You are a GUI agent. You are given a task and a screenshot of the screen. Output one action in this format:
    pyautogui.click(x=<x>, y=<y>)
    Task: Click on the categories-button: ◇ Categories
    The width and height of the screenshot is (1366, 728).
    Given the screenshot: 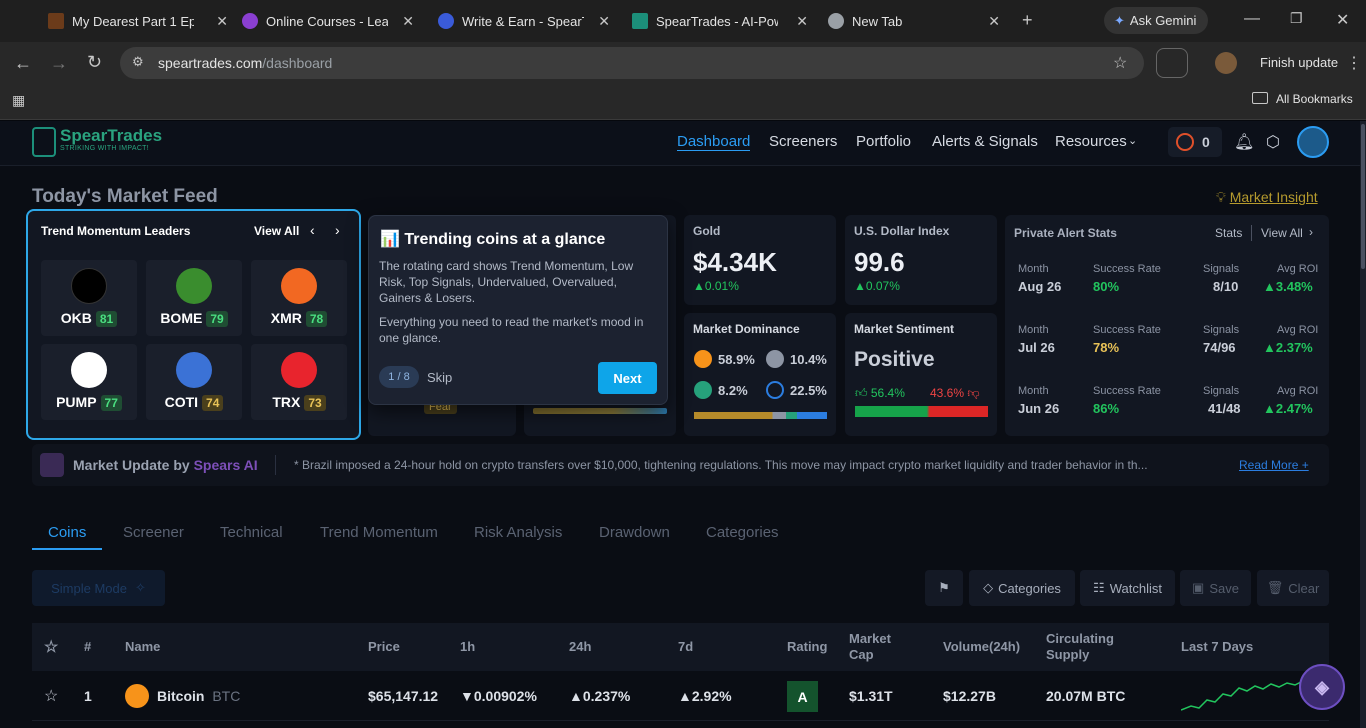 What is the action you would take?
    pyautogui.click(x=1022, y=588)
    